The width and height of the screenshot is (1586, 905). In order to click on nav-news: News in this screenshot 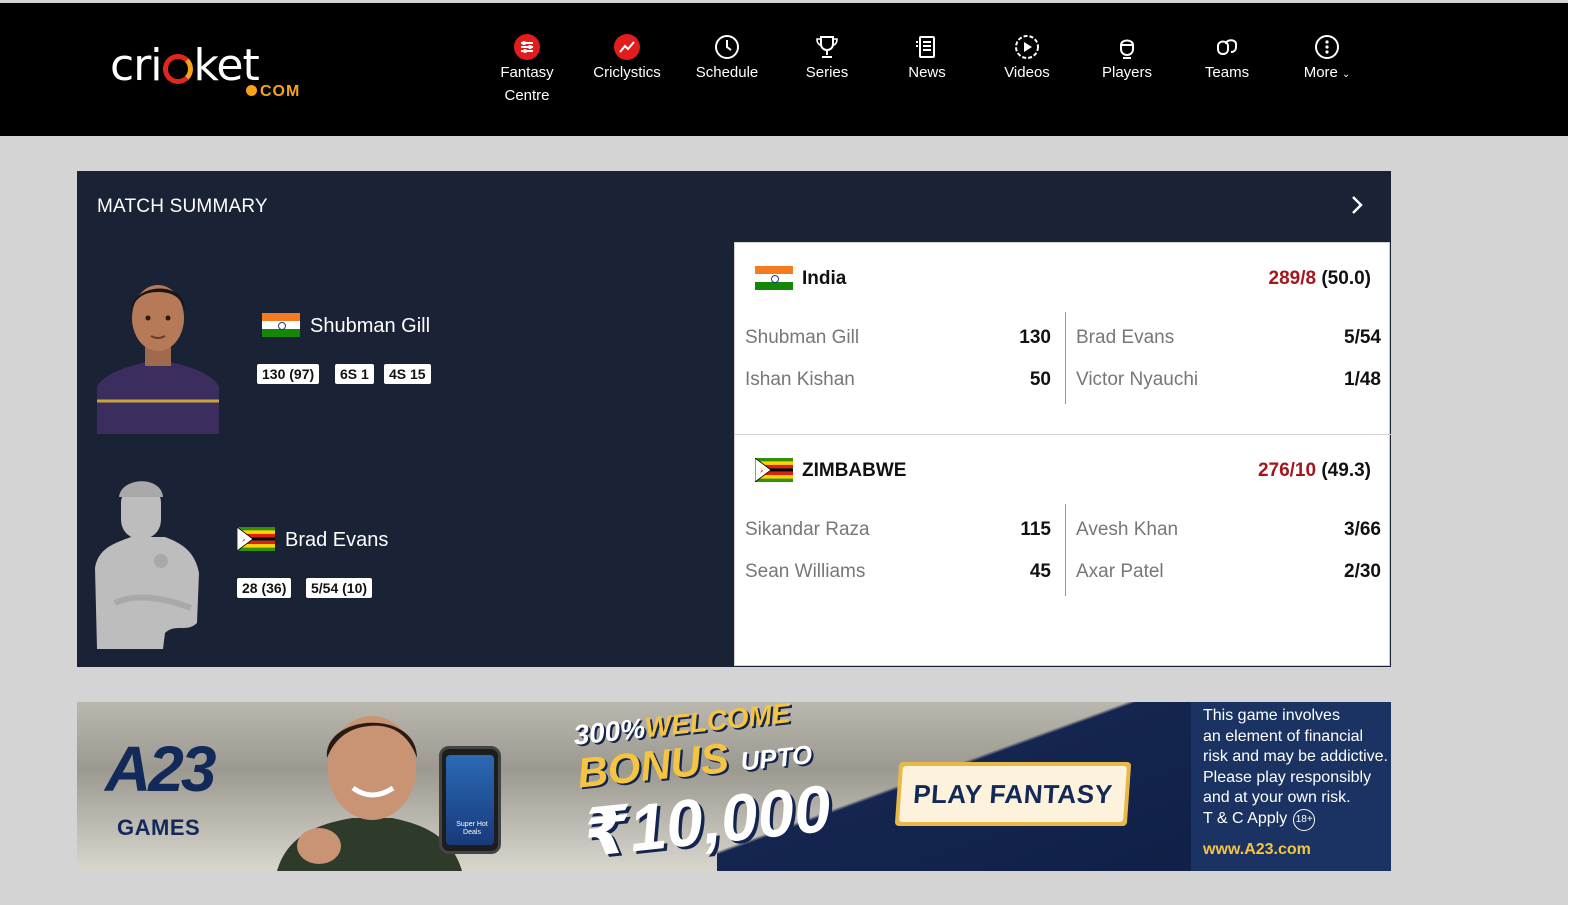, I will do `click(927, 58)`.